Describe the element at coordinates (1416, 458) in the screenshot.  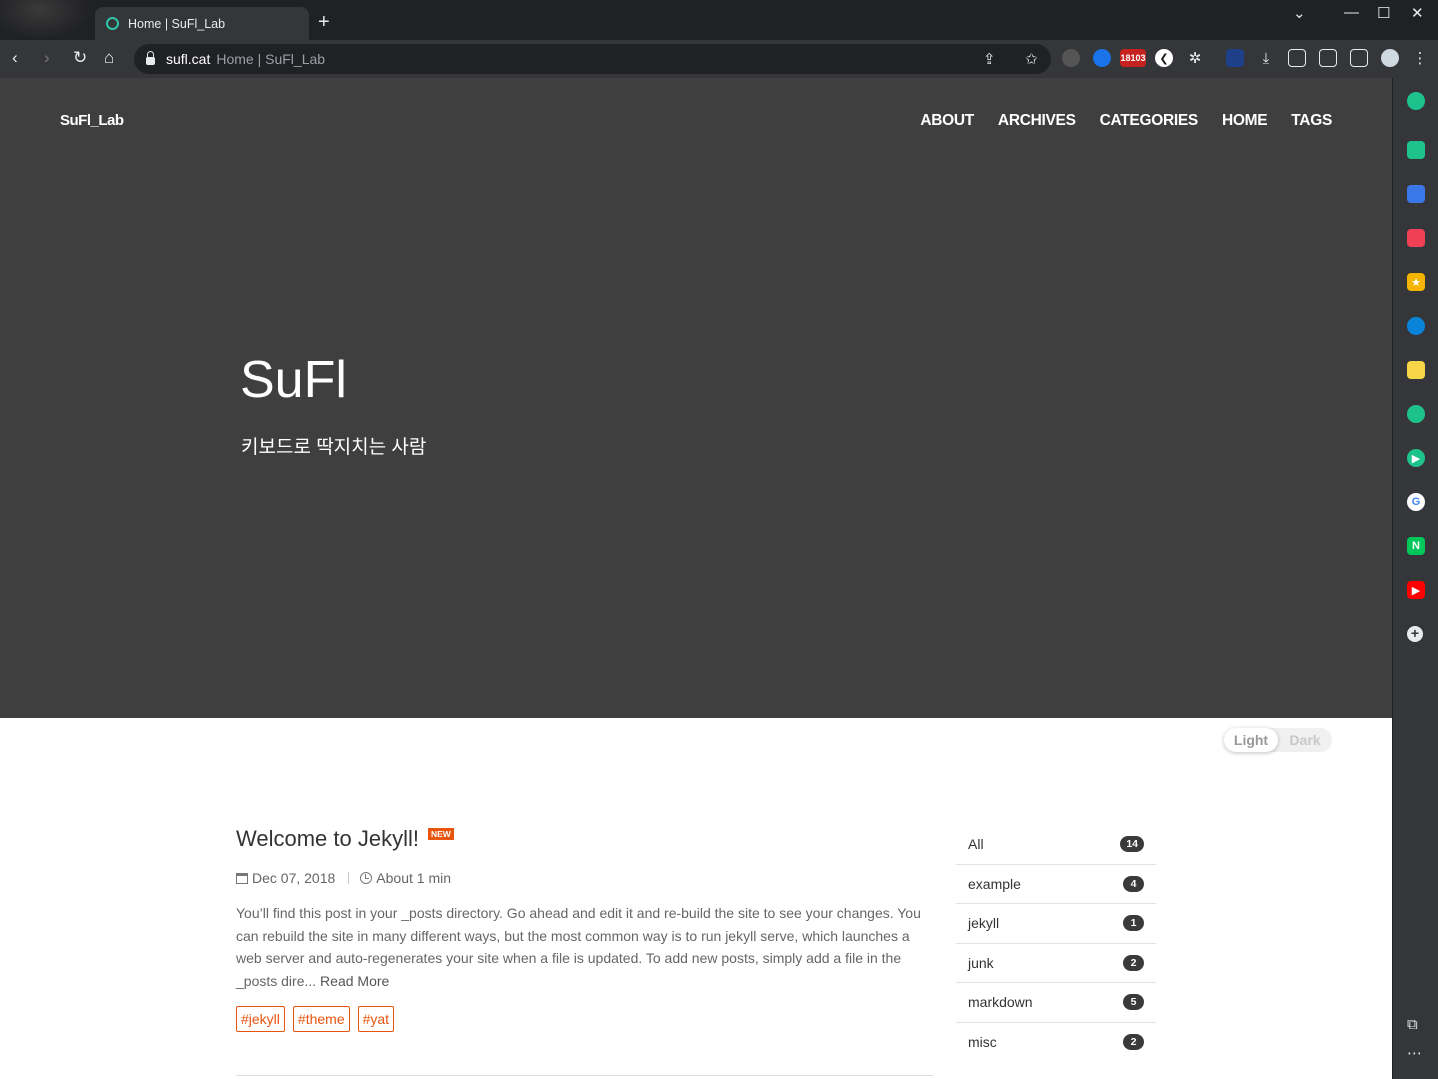
I see `sidebar-play-icon: ▶` at that location.